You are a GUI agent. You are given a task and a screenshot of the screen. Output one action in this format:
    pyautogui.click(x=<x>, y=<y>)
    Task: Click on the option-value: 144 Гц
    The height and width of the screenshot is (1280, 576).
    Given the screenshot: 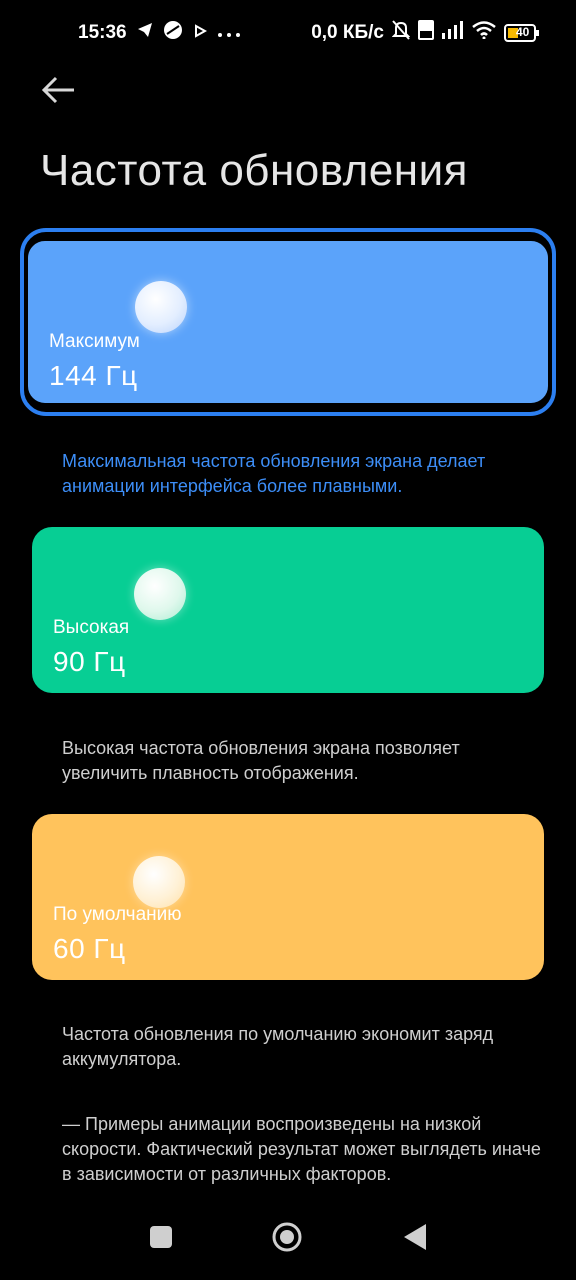 What is the action you would take?
    pyautogui.click(x=93, y=375)
    